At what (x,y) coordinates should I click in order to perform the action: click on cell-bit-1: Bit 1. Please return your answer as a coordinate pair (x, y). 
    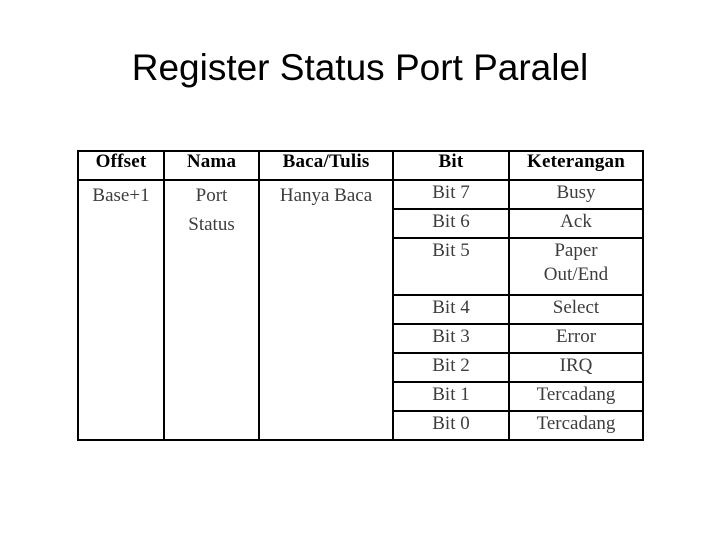
    Looking at the image, I should click on (451, 396).